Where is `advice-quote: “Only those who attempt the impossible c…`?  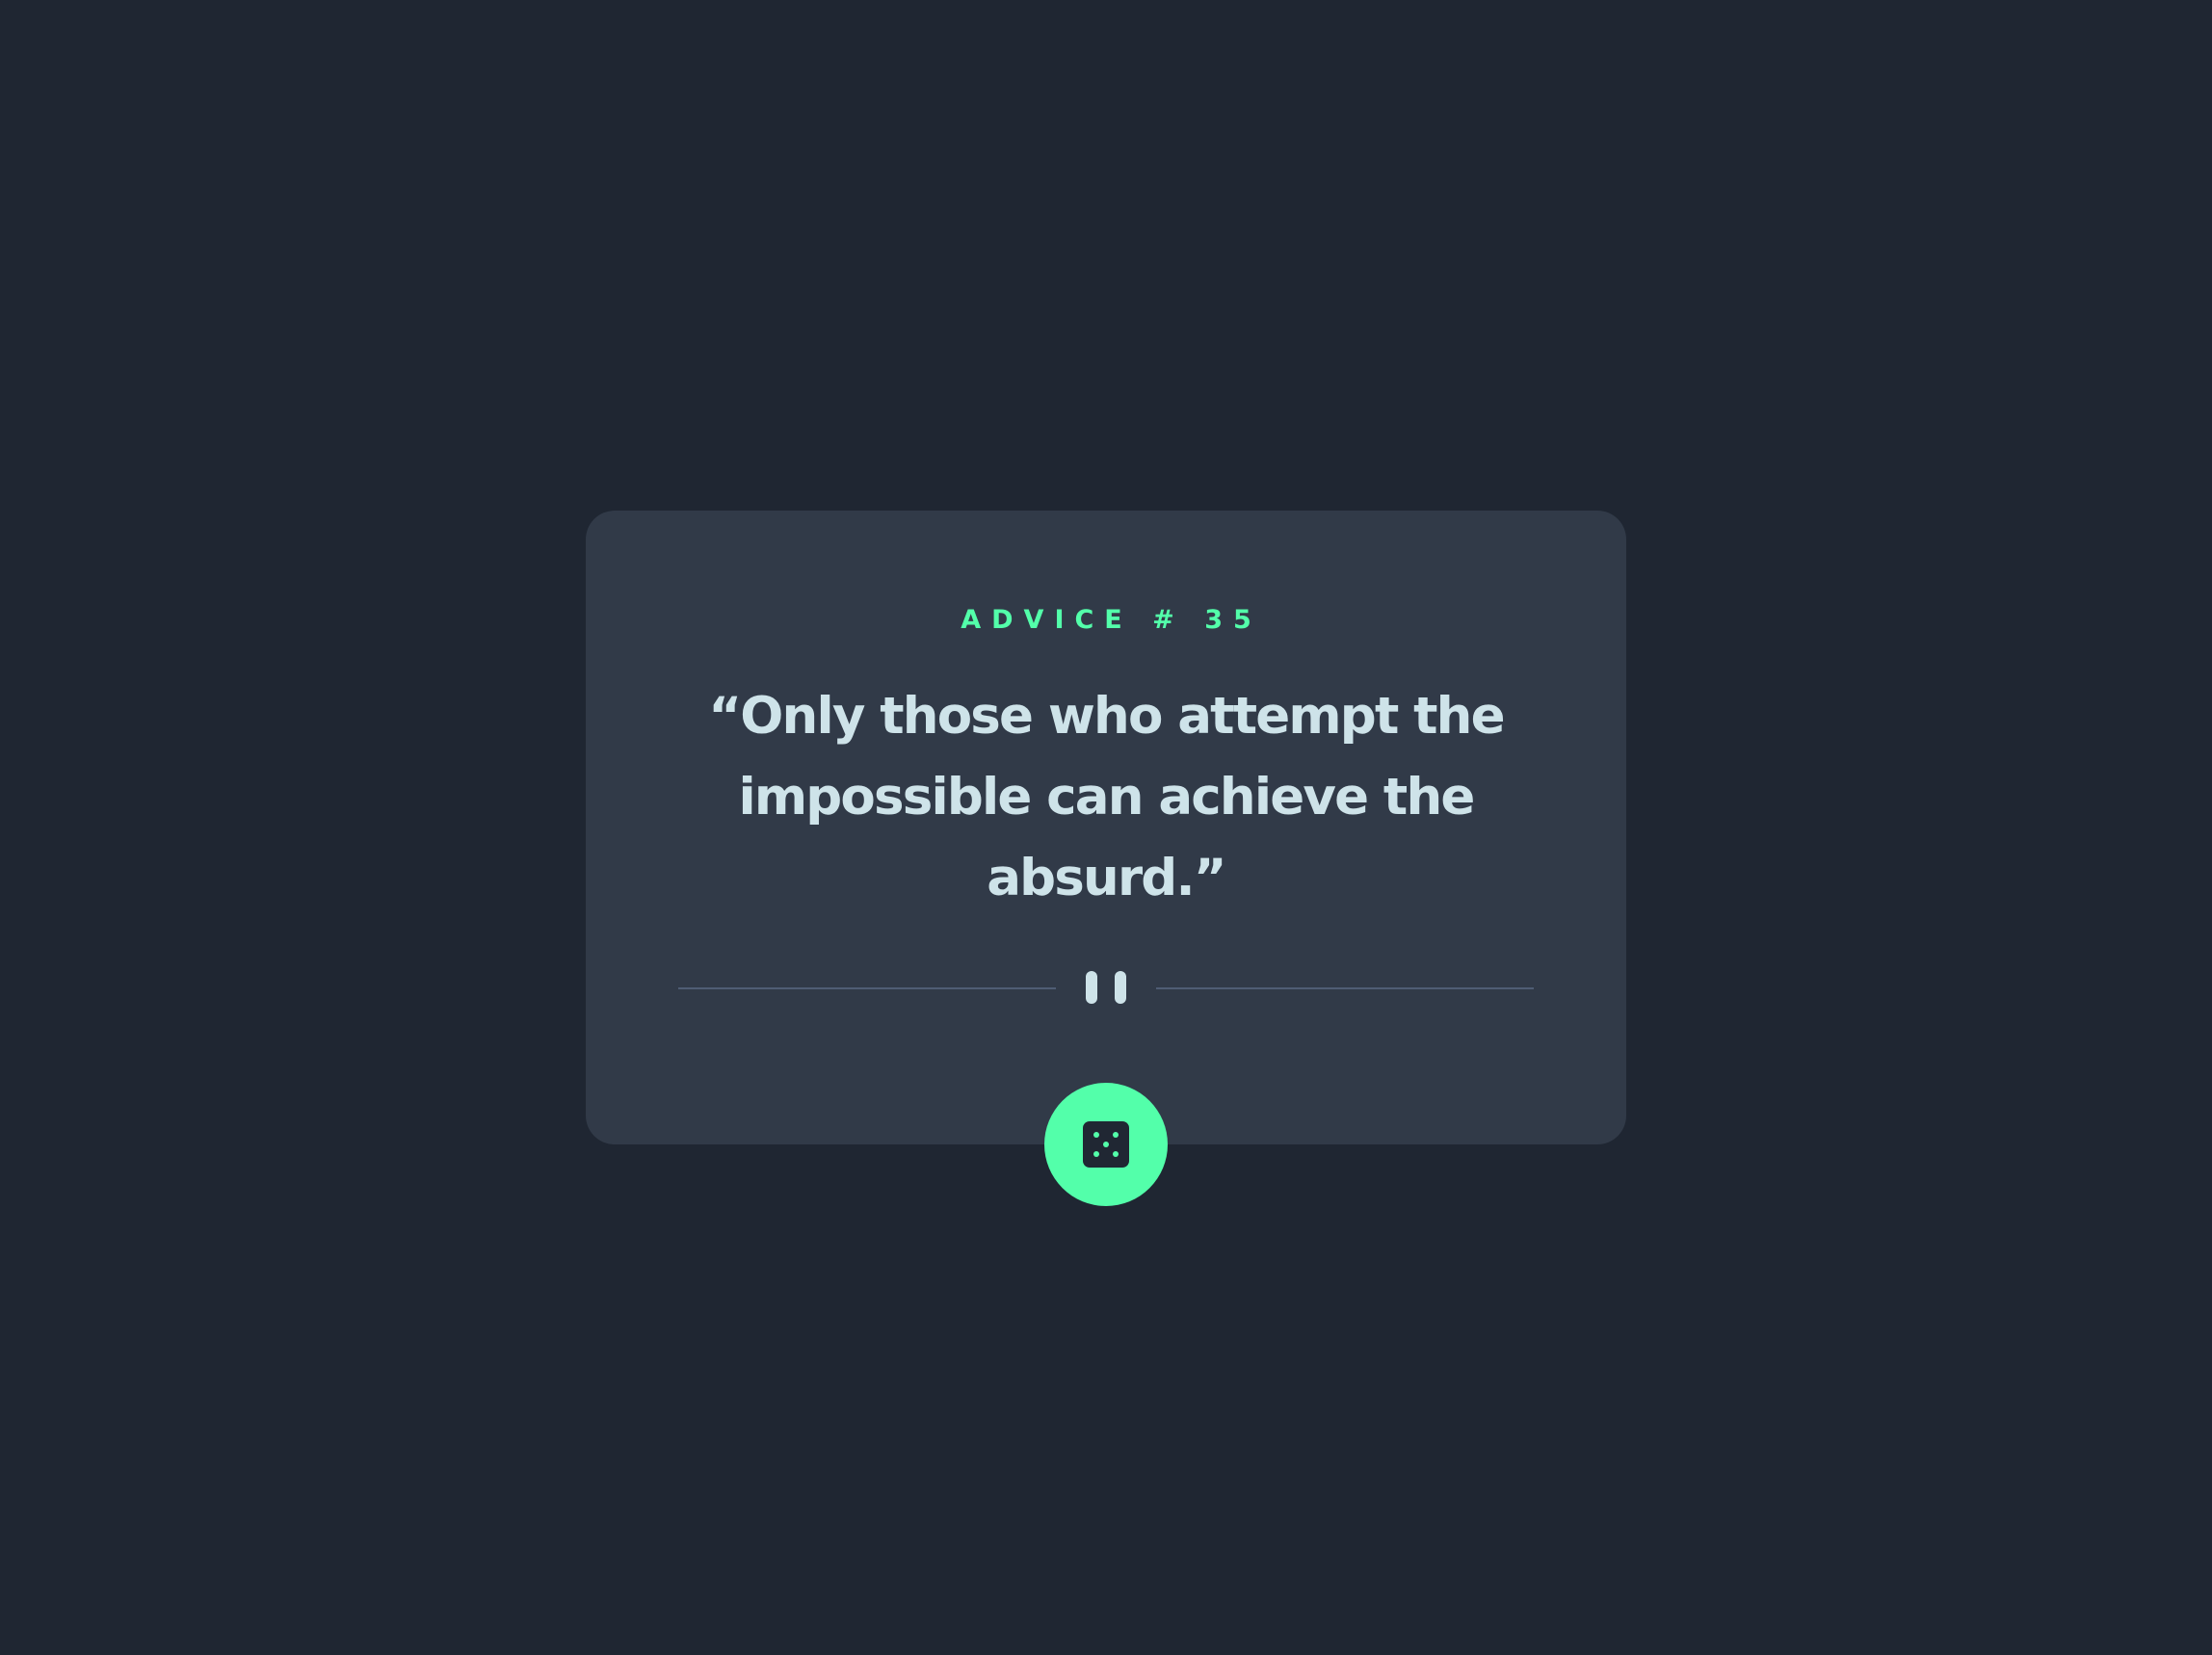
advice-quote: “Only those who attempt the impossible c… is located at coordinates (1106, 797).